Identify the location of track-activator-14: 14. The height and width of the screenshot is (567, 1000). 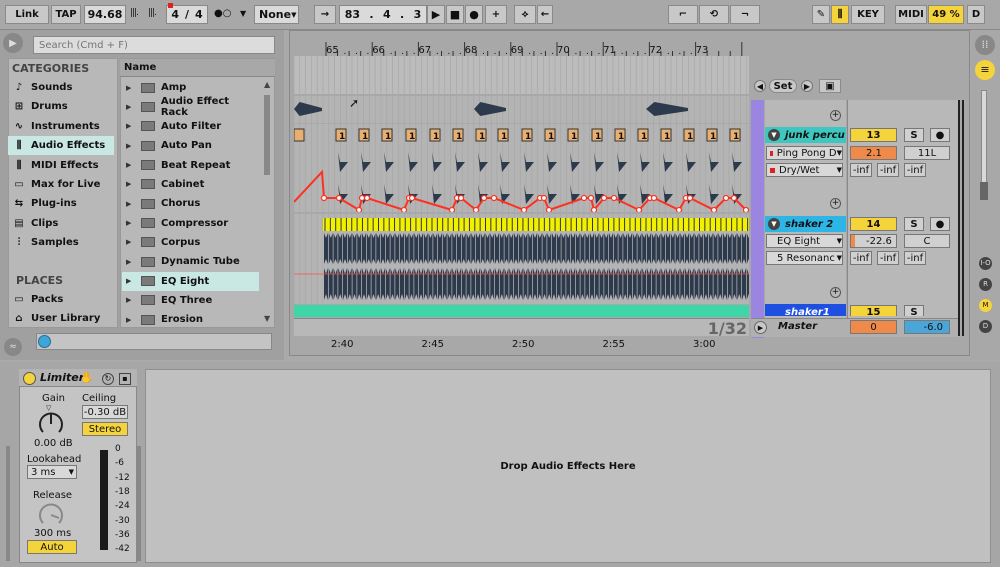
(873, 224).